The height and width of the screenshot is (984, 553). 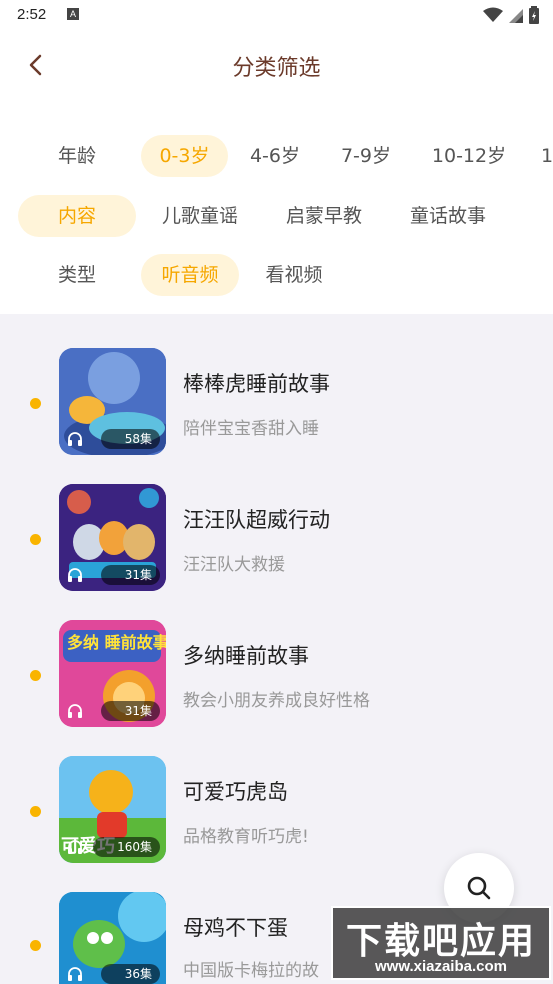 What do you see at coordinates (246, 656) in the screenshot?
I see `item-title: 多纳睡前故事` at bounding box center [246, 656].